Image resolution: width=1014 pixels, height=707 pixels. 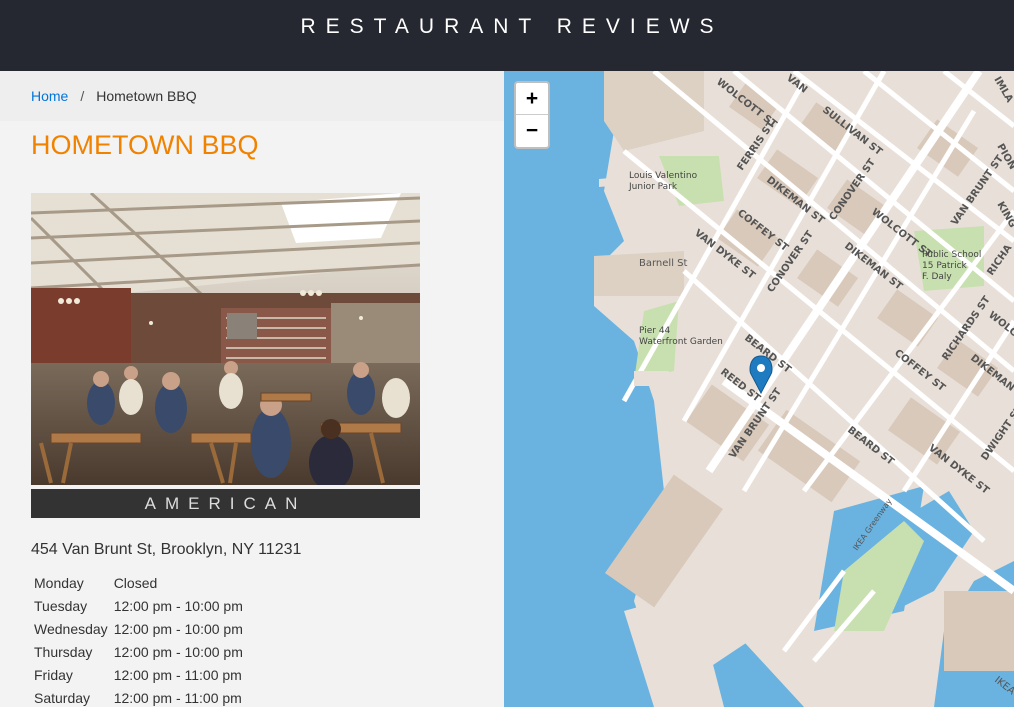 I want to click on table-row: Monday Closed, so click(x=138, y=583).